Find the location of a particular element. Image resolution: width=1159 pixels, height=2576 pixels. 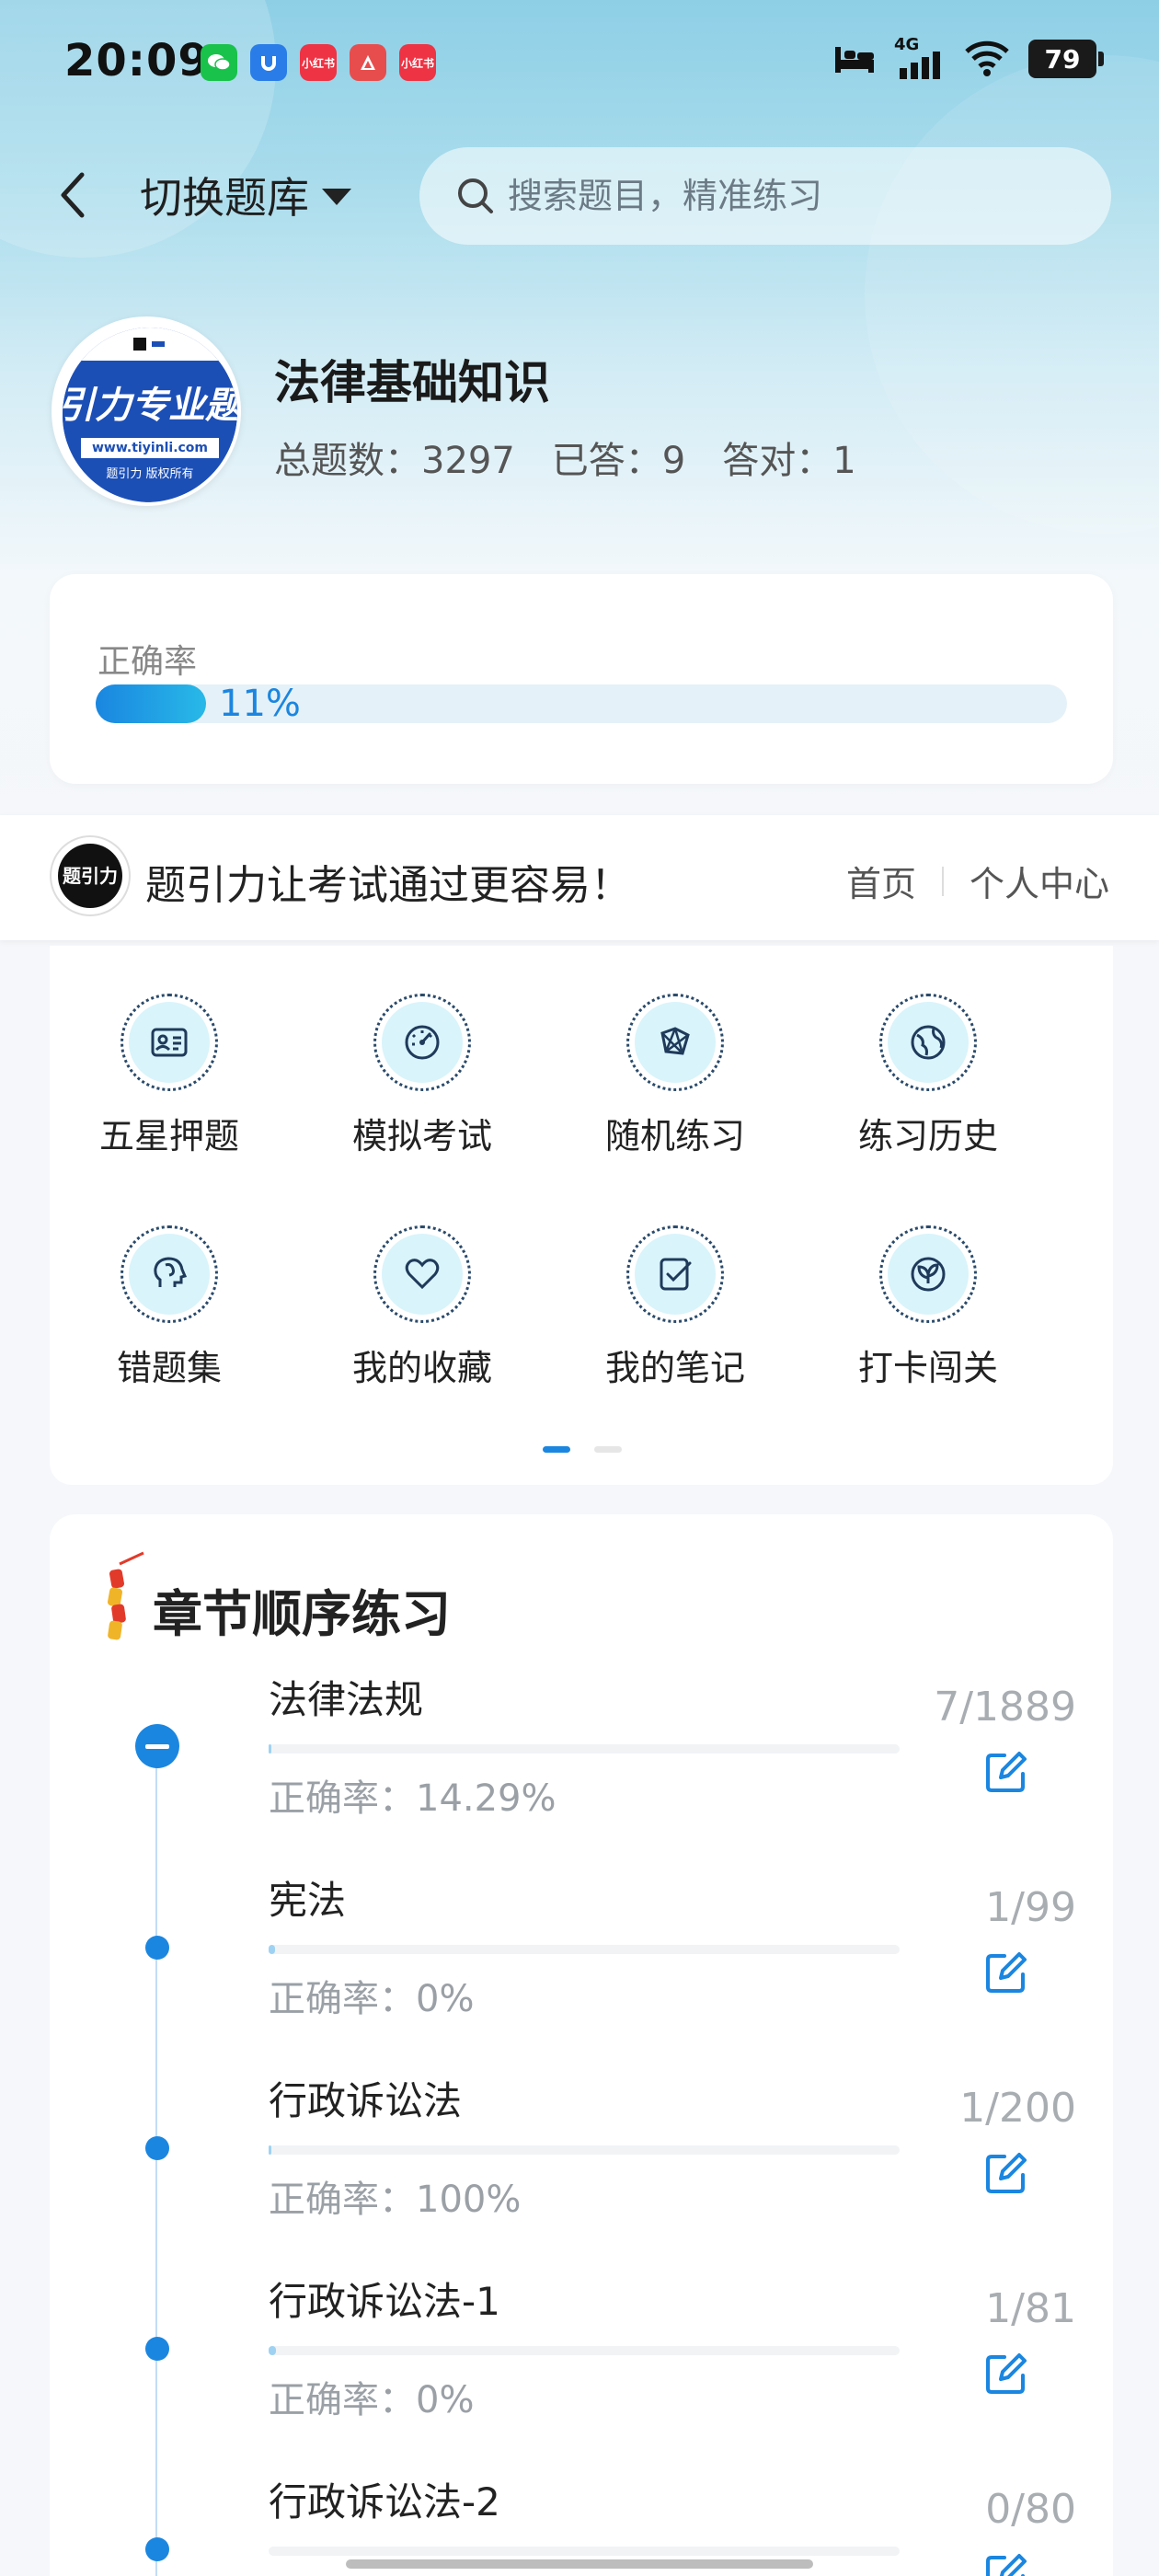

globe-icon is located at coordinates (928, 1042).